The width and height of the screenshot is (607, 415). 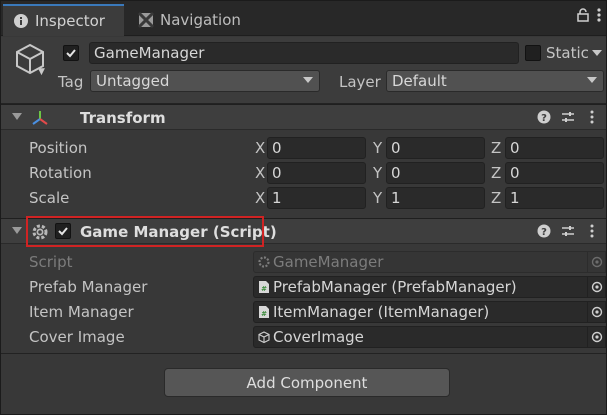 What do you see at coordinates (395, 287) in the screenshot?
I see `prefab-manager-value: PrefabManager (PrefabManager)` at bounding box center [395, 287].